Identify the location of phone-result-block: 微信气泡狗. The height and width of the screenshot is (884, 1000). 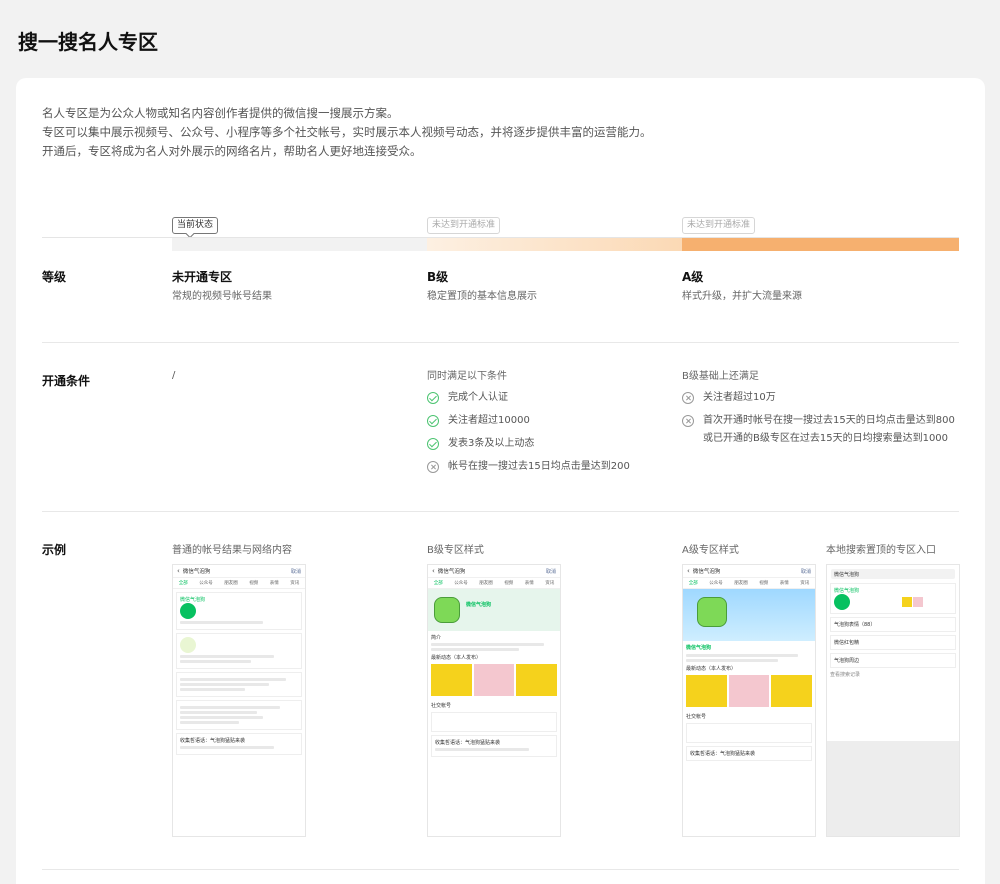
(239, 611).